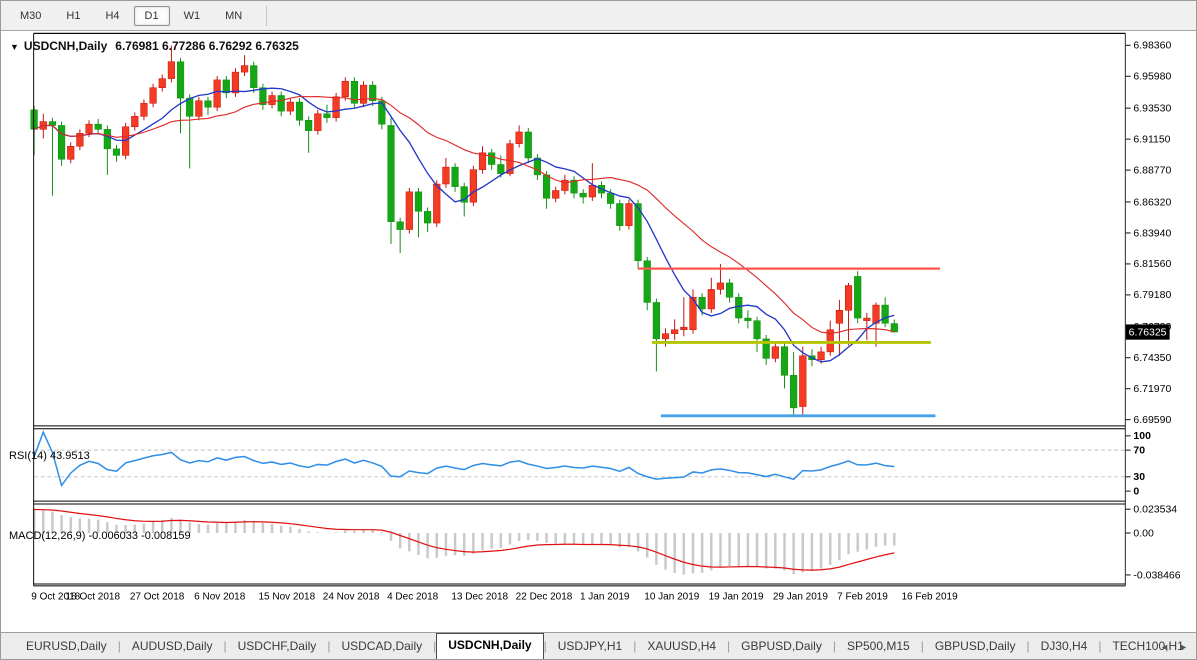 This screenshot has width=1197, height=660. What do you see at coordinates (267, 15) in the screenshot?
I see `toolbar-divider` at bounding box center [267, 15].